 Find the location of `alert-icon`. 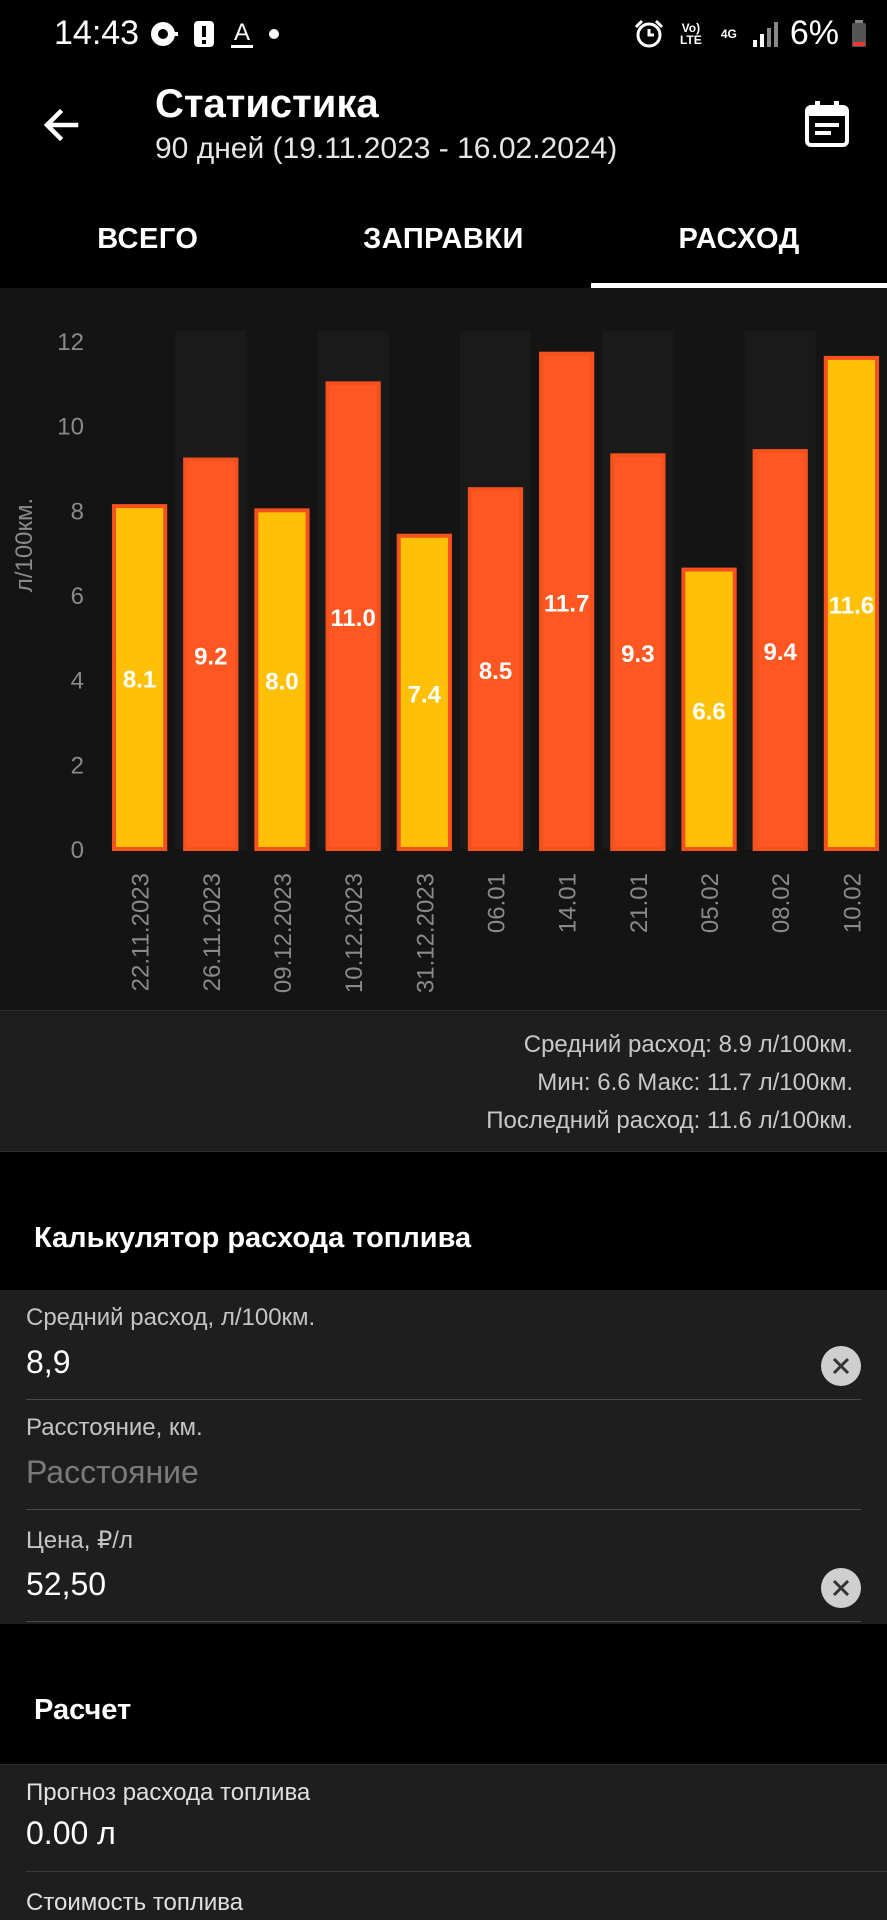

alert-icon is located at coordinates (204, 34).